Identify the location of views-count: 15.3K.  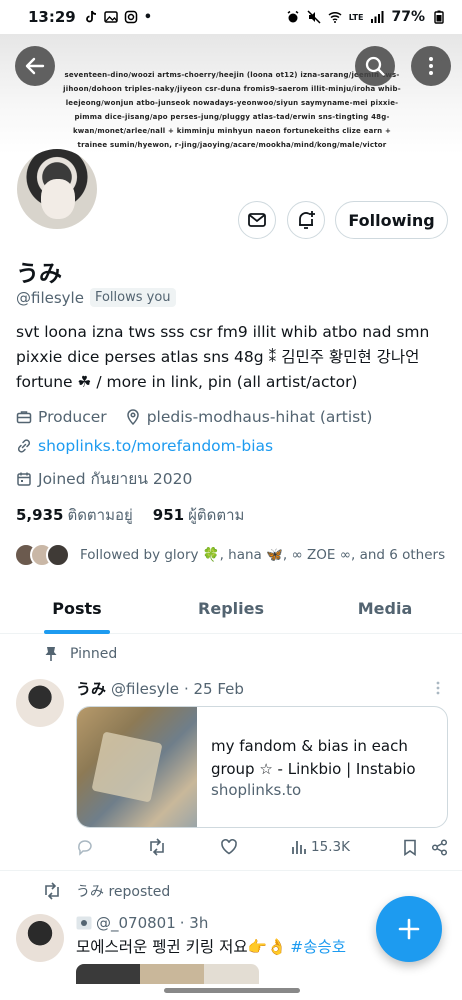
(330, 847).